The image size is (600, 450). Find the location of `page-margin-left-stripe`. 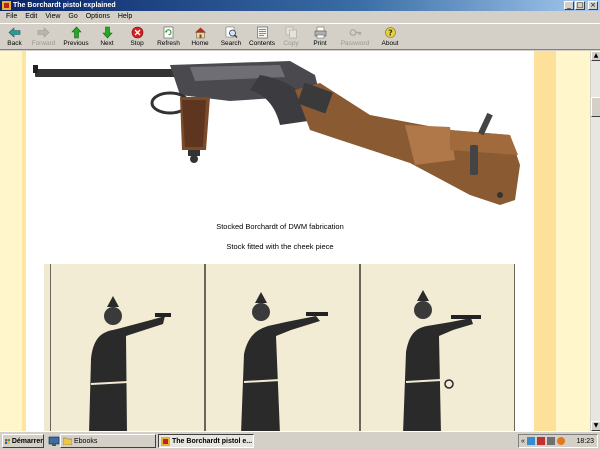

page-margin-left-stripe is located at coordinates (24, 241).